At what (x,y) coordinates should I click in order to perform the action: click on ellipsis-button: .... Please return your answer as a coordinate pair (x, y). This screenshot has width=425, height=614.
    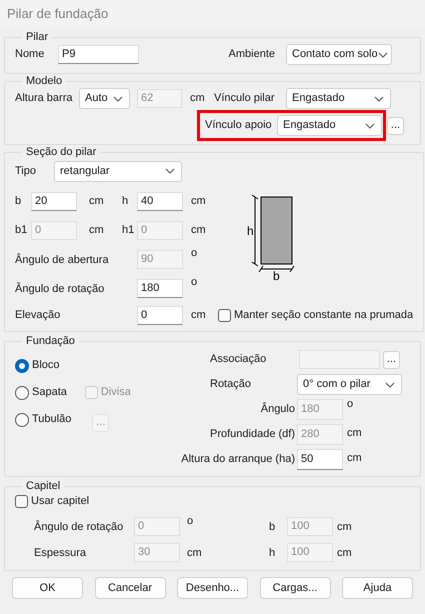
    Looking at the image, I should click on (395, 125).